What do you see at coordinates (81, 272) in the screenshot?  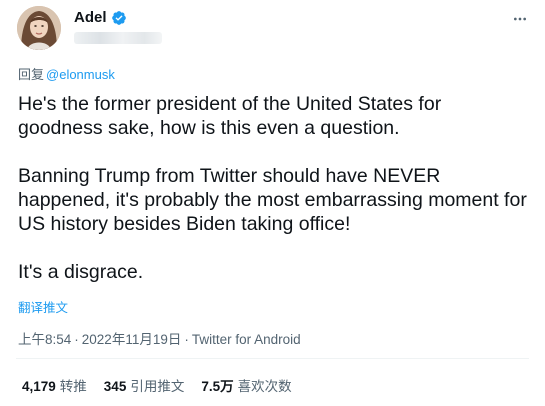 I see `tweet-paragraph: It's a disgrace.` at bounding box center [81, 272].